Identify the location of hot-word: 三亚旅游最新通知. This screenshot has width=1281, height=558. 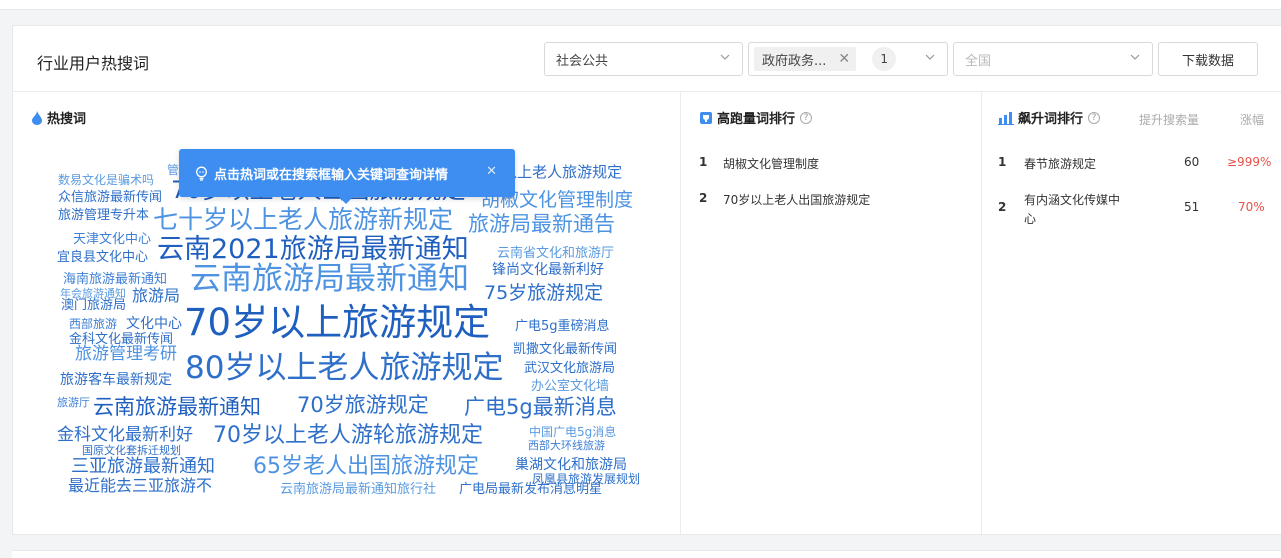
(143, 467).